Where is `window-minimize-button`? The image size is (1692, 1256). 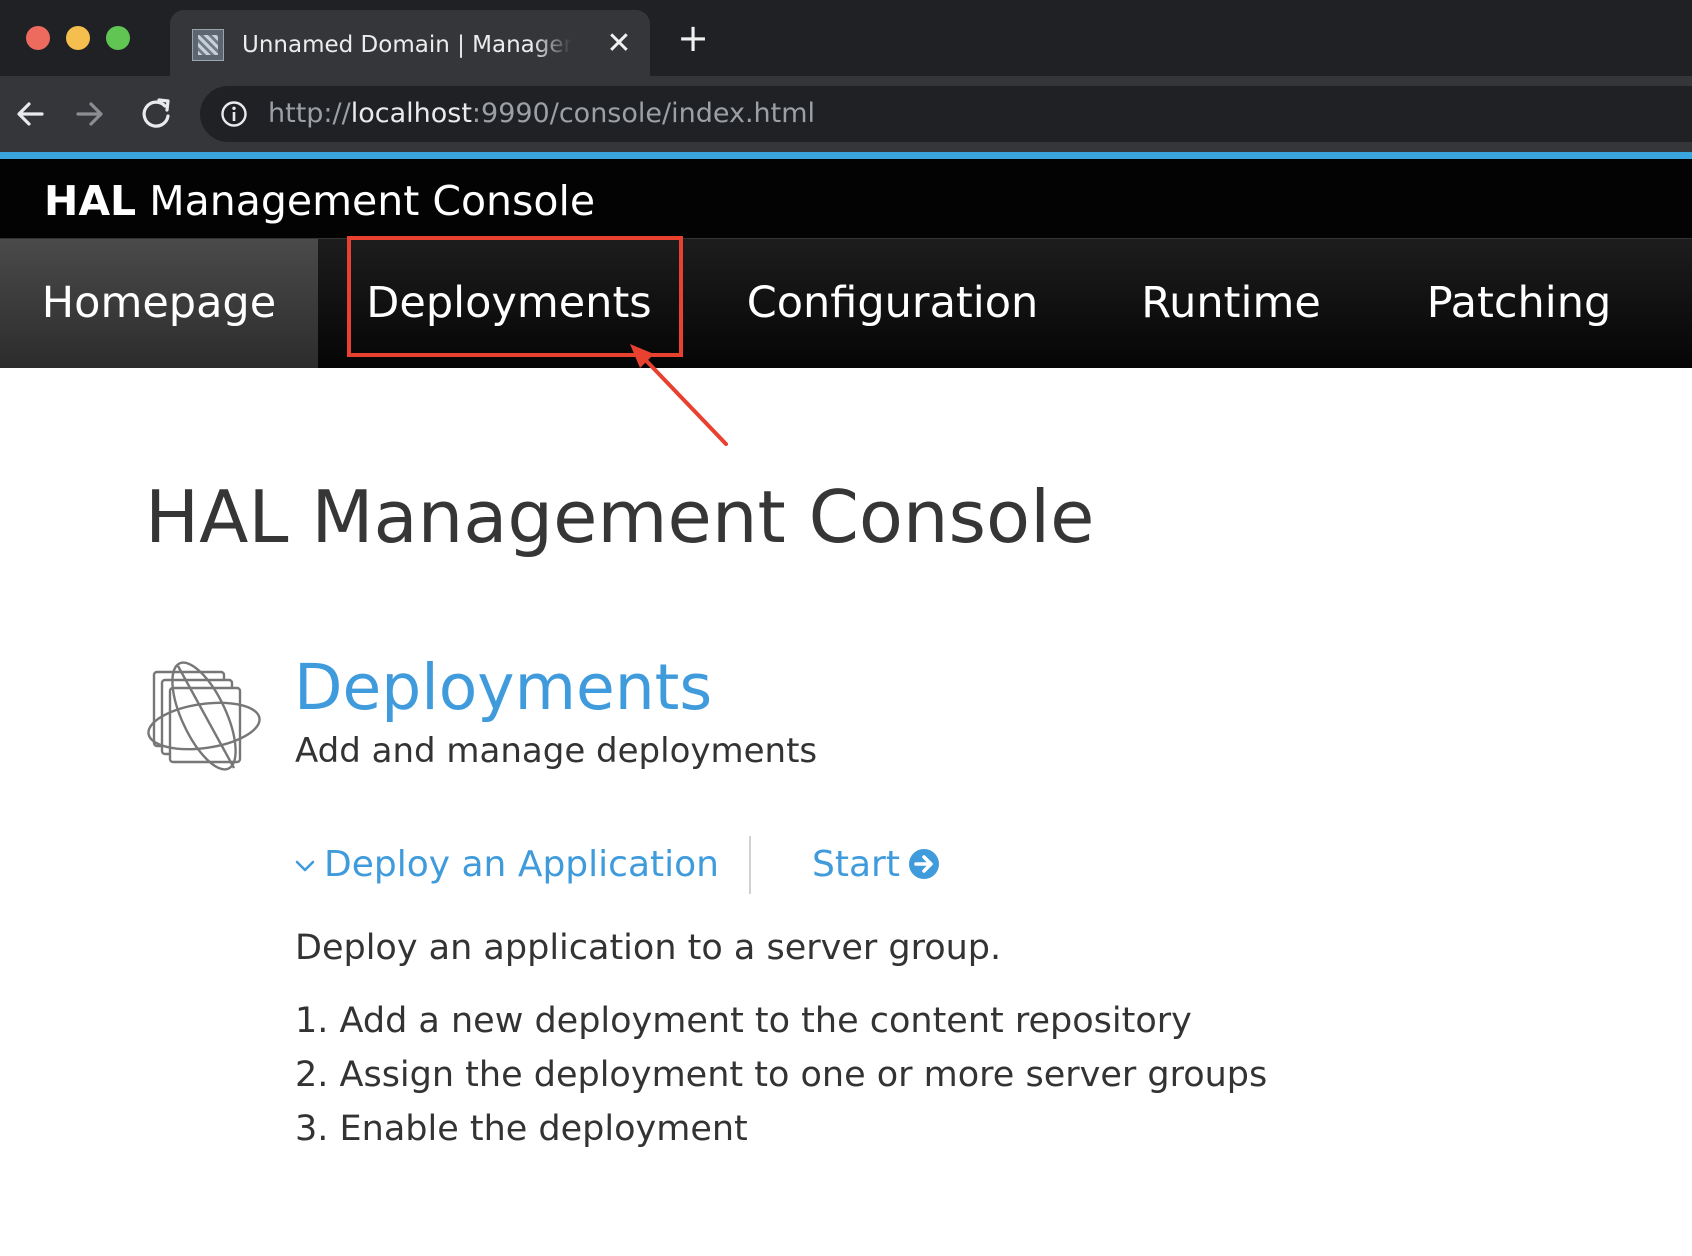
window-minimize-button is located at coordinates (78, 38).